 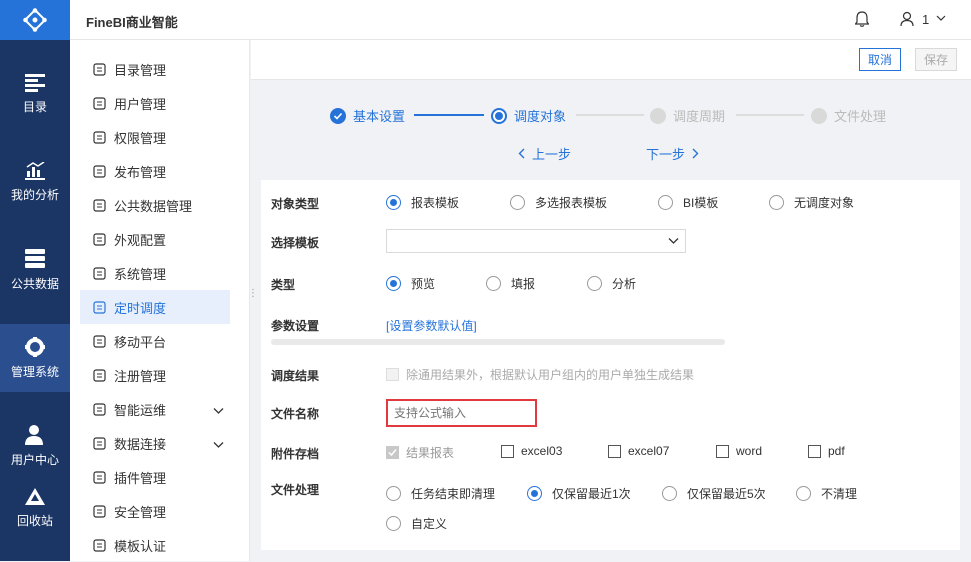 What do you see at coordinates (35, 358) in the screenshot?
I see `rail-item-management: 管理系统` at bounding box center [35, 358].